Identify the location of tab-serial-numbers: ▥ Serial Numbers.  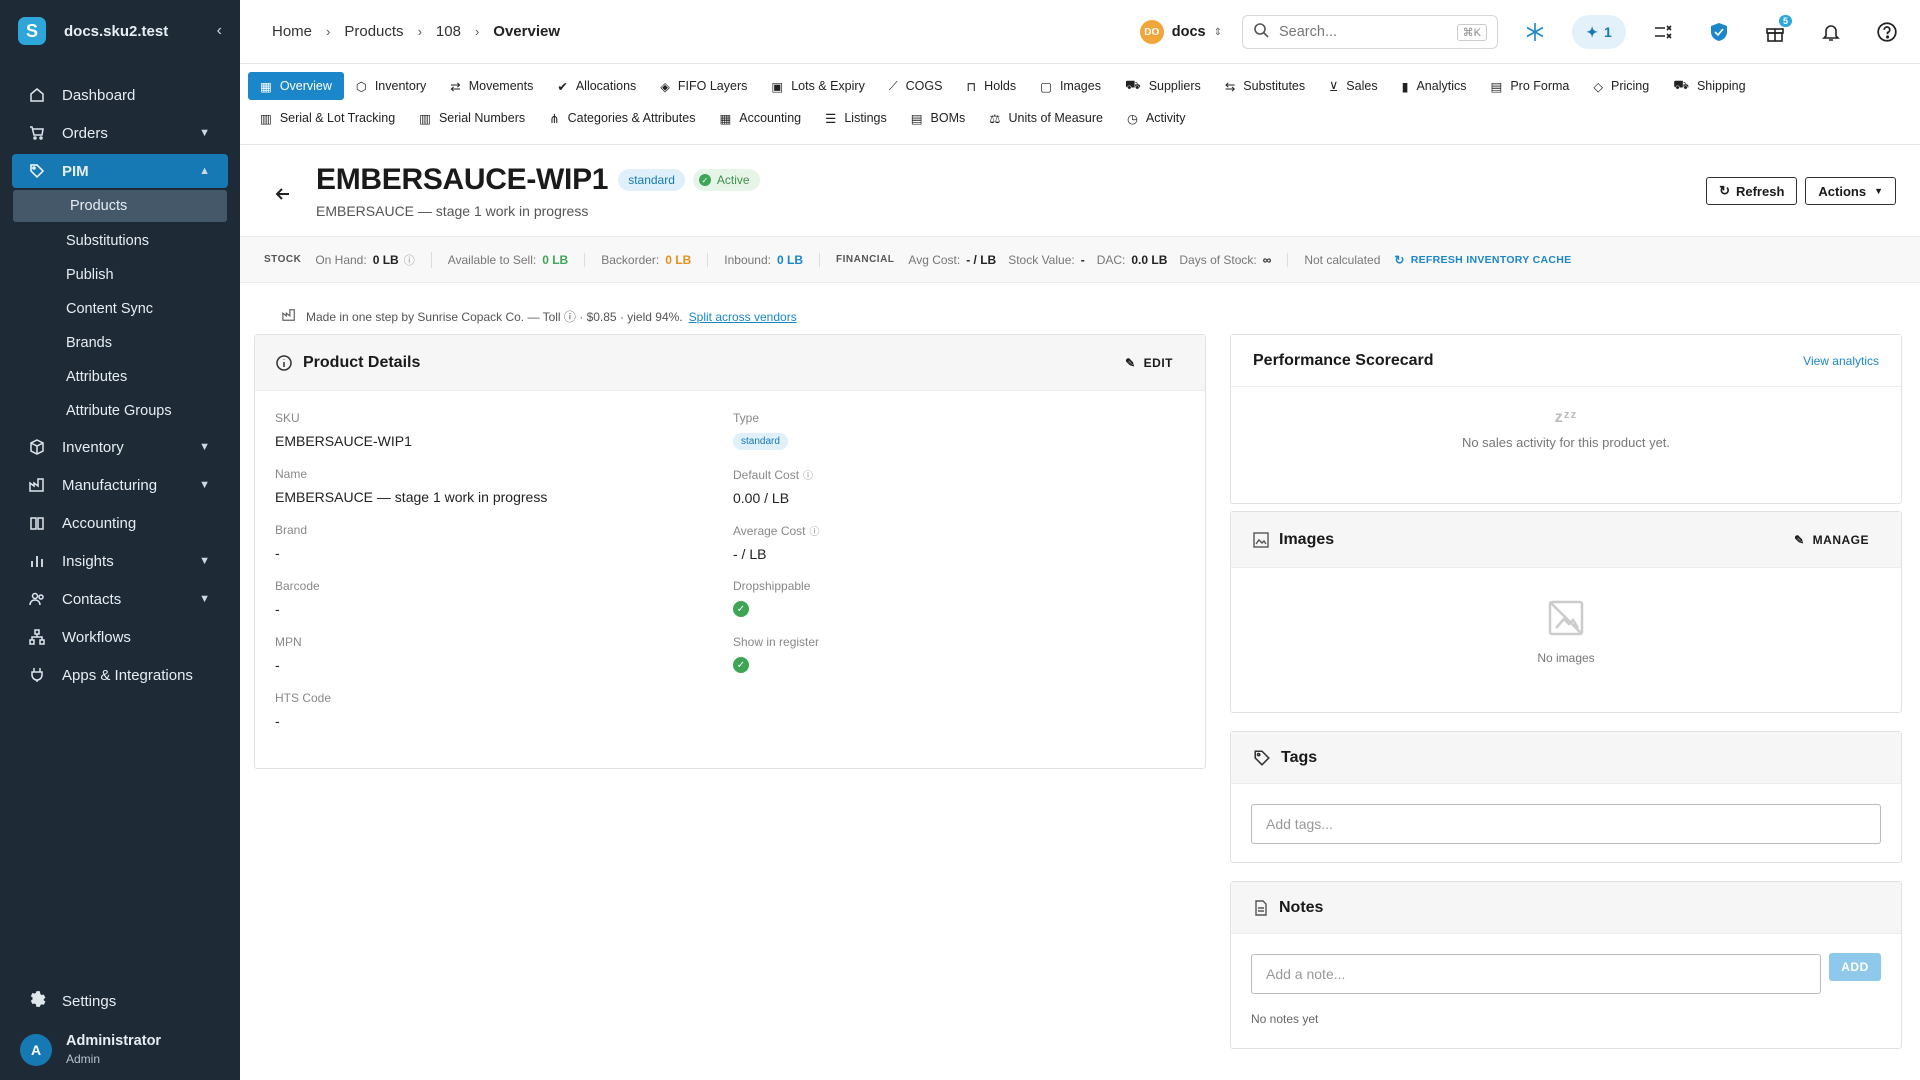
(472, 118).